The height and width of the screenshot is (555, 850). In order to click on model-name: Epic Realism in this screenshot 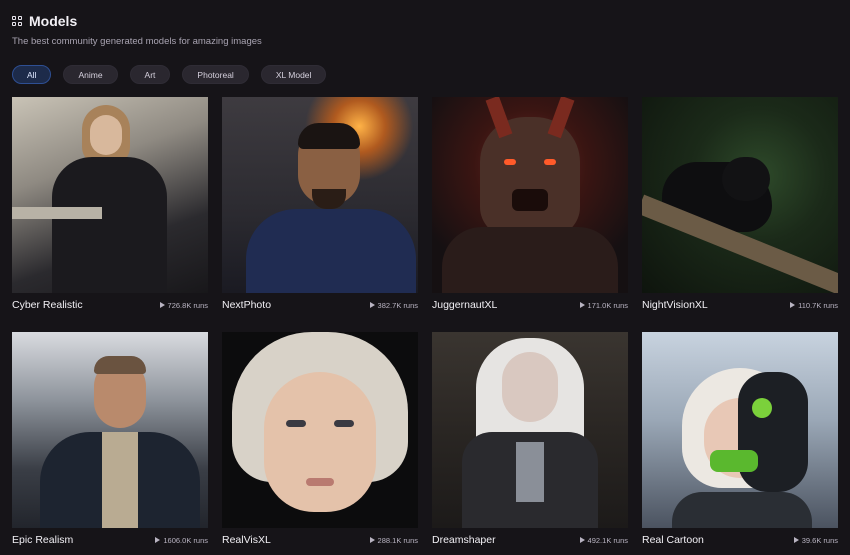, I will do `click(43, 540)`.